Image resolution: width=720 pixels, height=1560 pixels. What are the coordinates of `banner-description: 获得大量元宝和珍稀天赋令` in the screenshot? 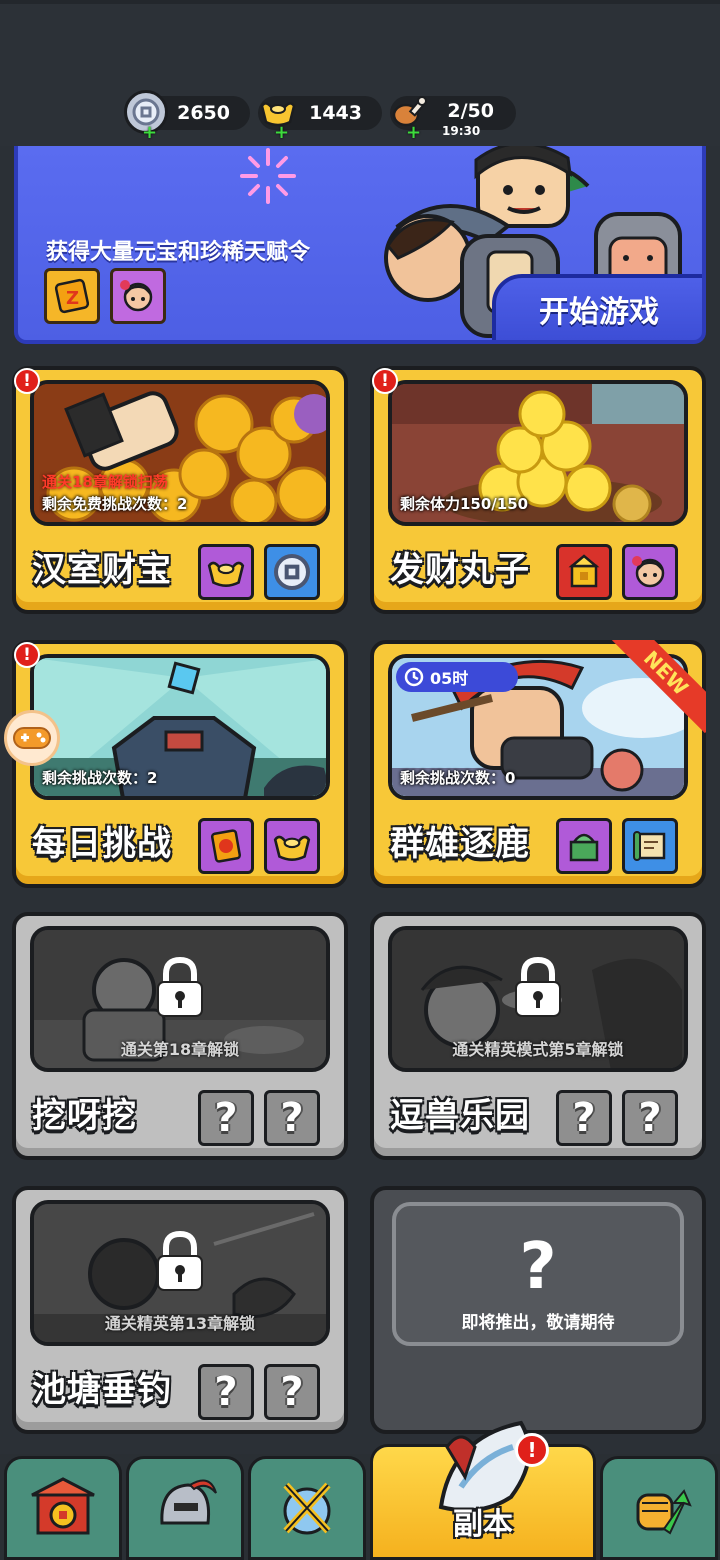 It's located at (178, 252).